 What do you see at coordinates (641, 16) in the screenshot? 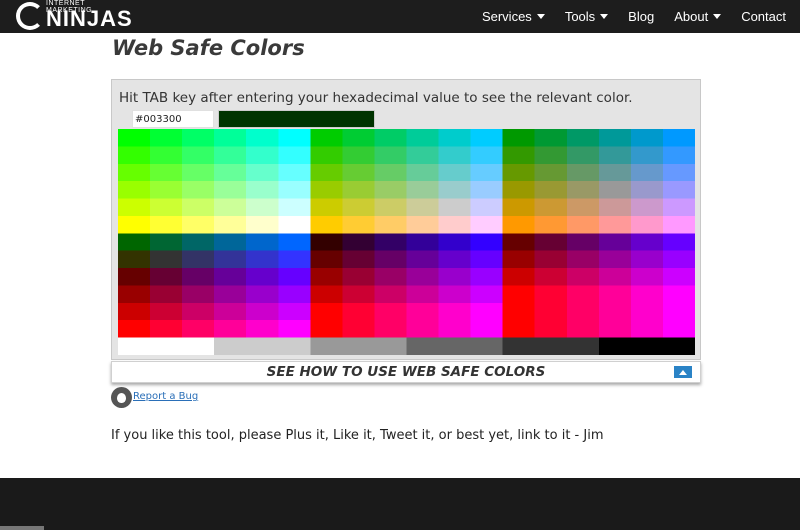
I see `nav-item-blog: Blog` at bounding box center [641, 16].